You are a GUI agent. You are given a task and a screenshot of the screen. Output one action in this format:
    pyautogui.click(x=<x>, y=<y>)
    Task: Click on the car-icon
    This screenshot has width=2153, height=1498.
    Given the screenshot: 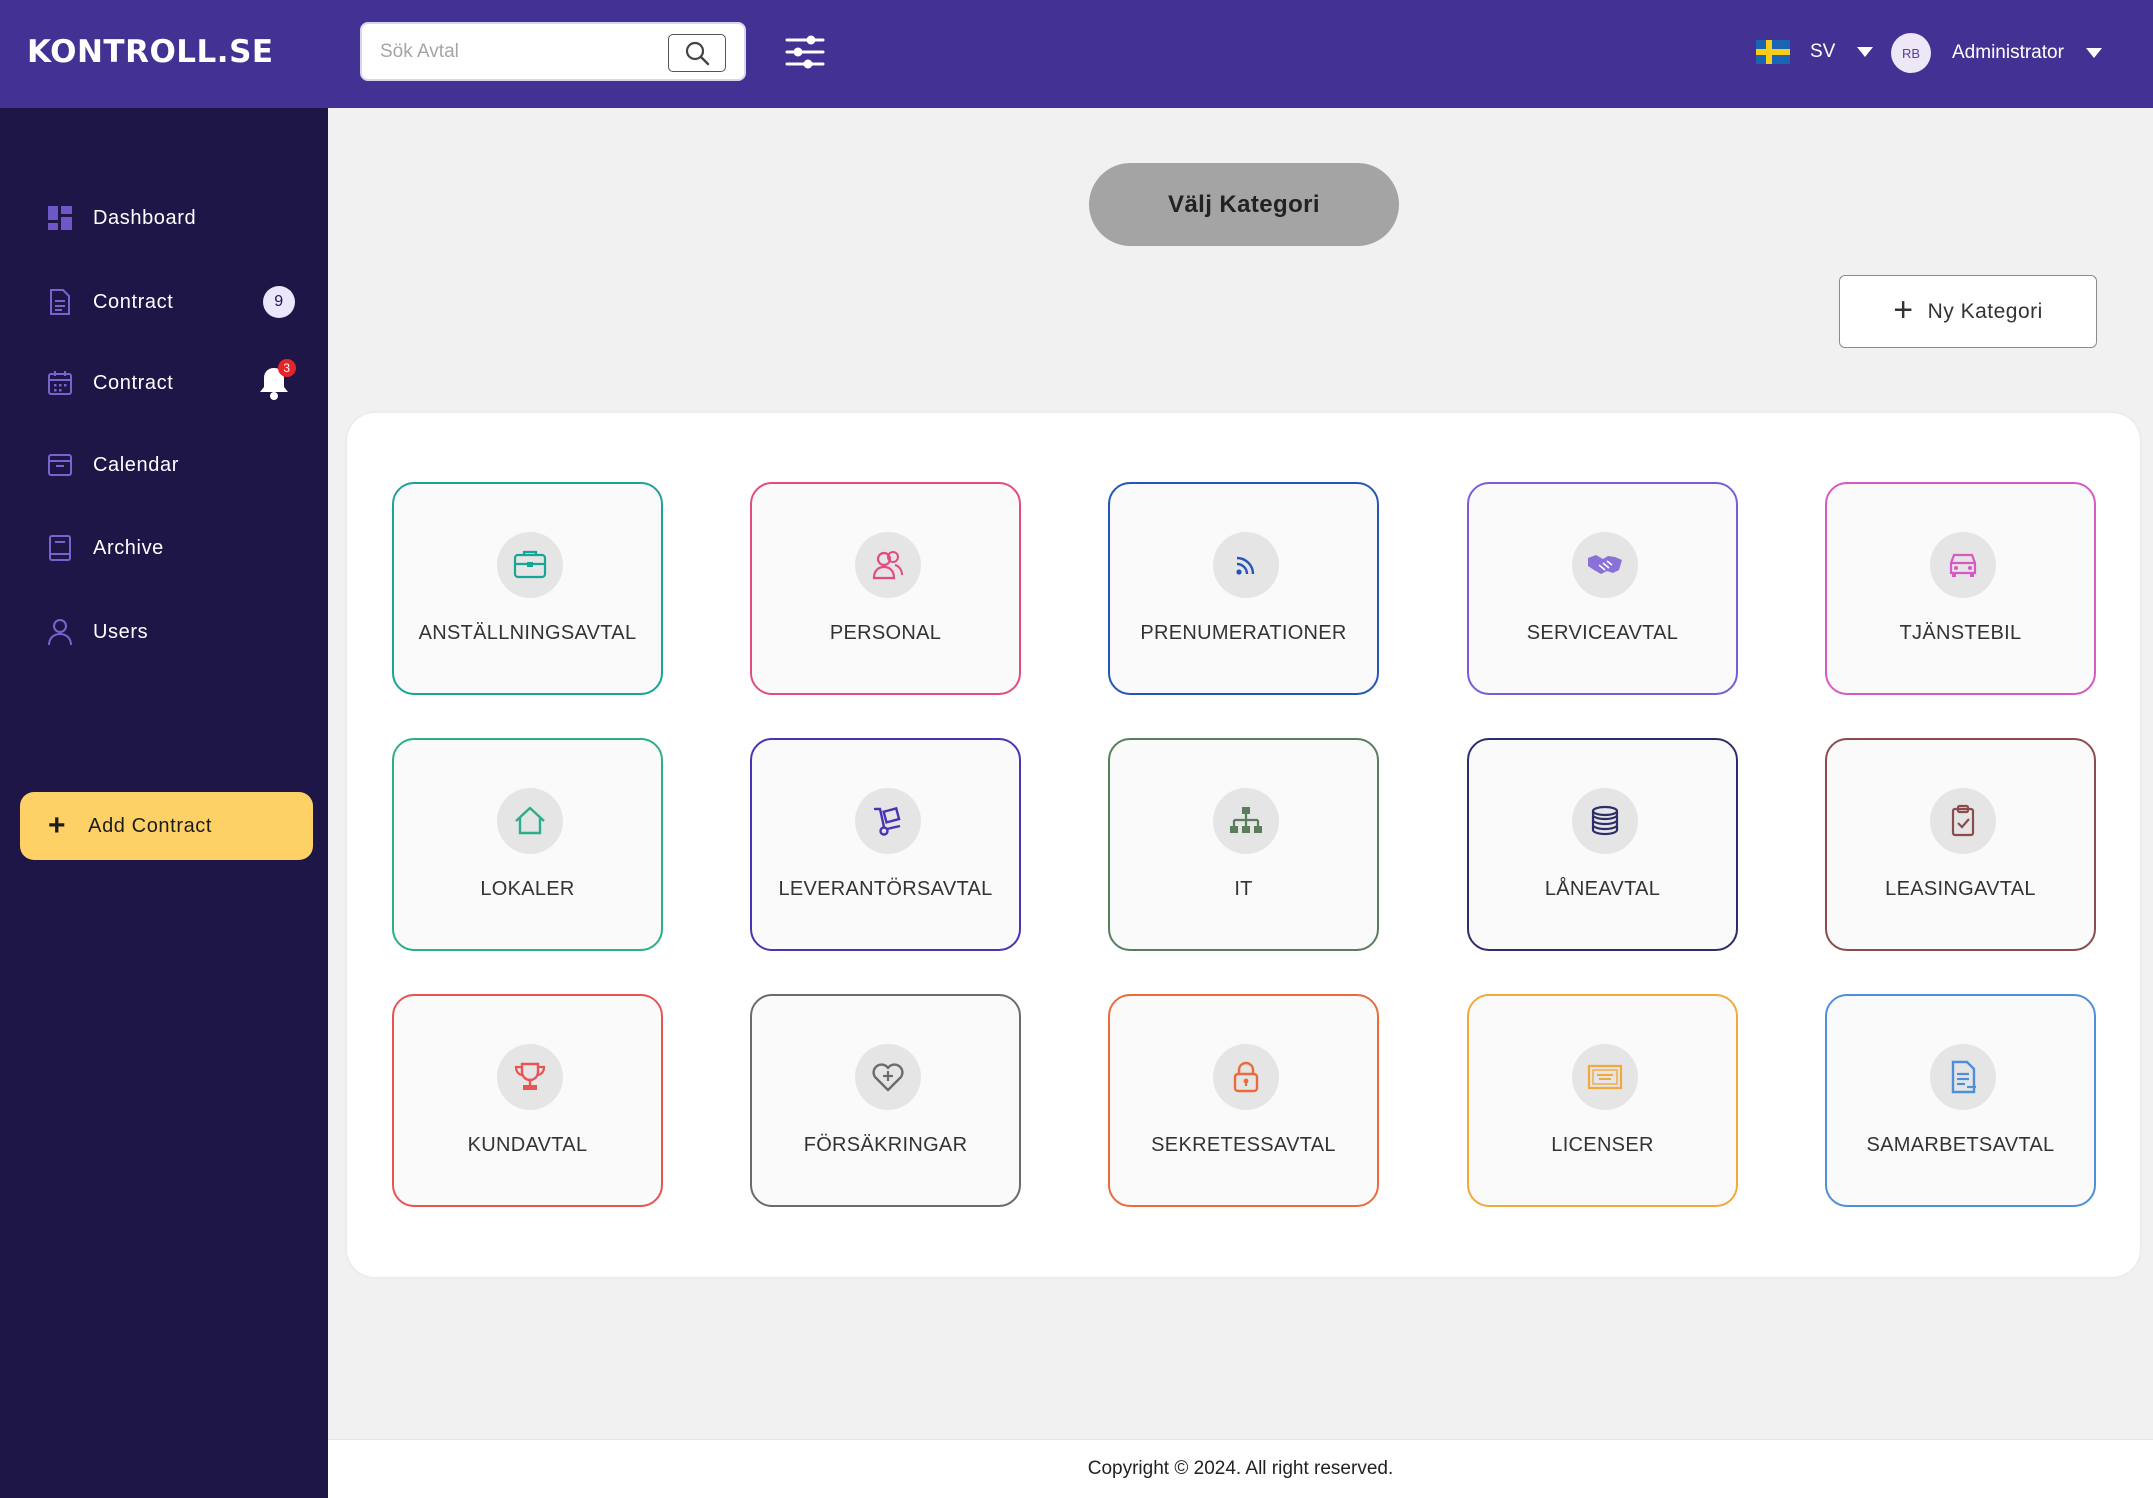 What is the action you would take?
    pyautogui.click(x=1963, y=565)
    